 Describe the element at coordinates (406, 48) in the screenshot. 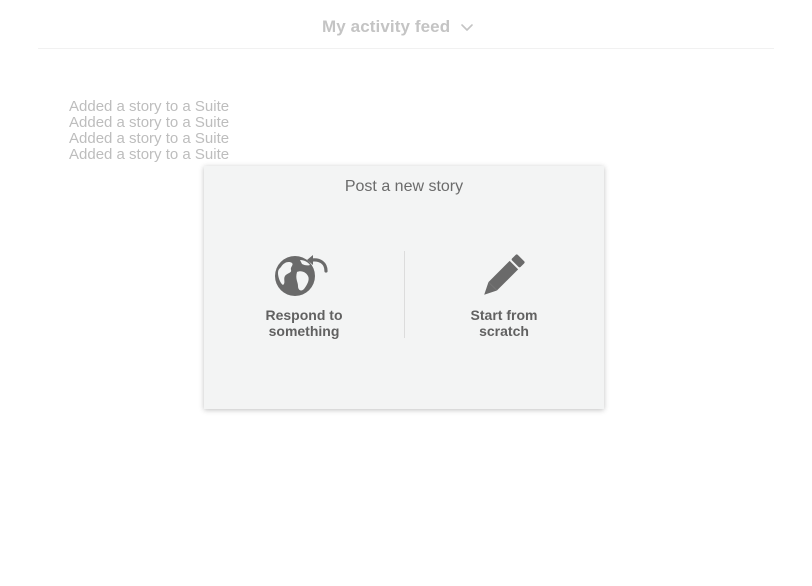

I see `header-divider` at that location.